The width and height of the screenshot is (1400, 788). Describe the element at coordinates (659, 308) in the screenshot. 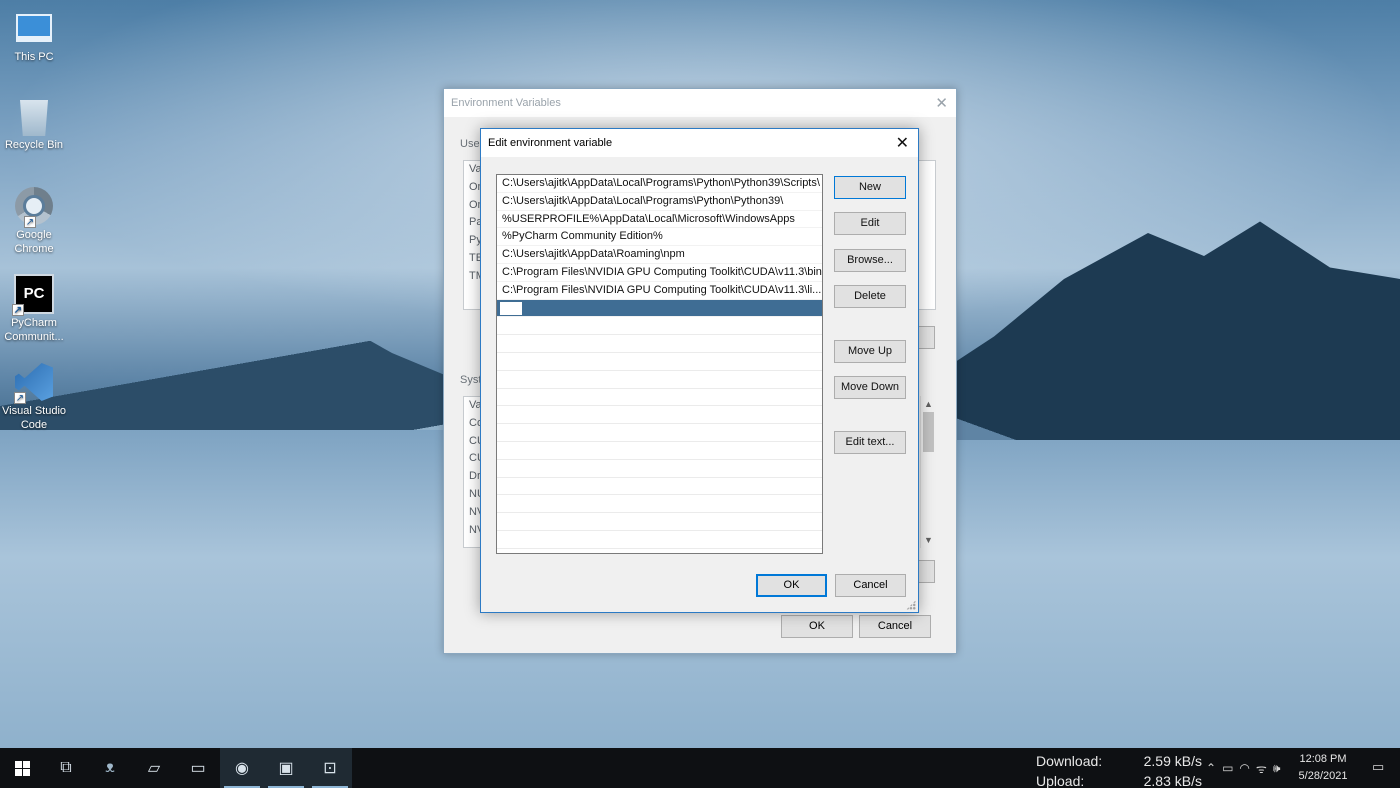

I see `path-entry-selected` at that location.